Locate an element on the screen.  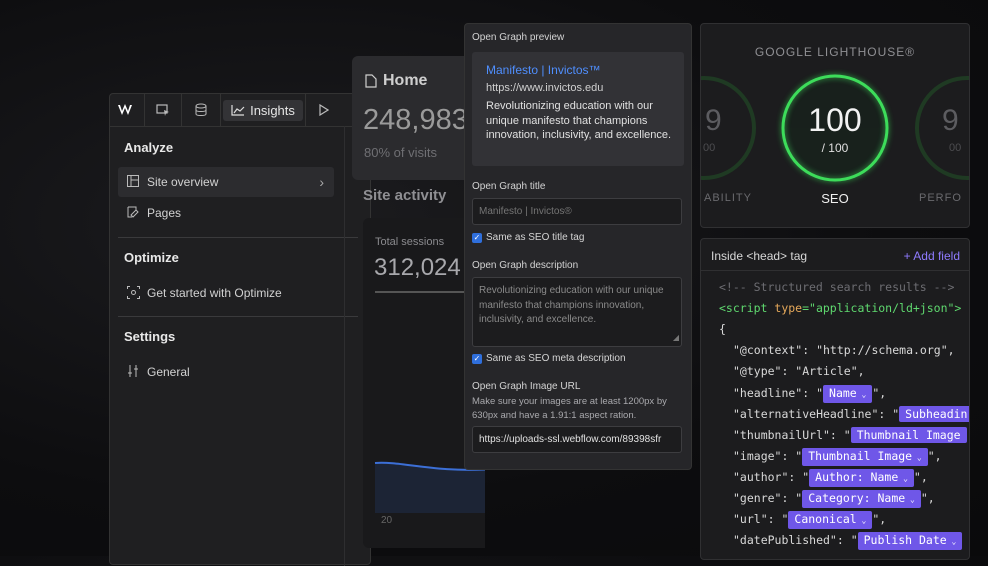
code-line: "genre": " Category: Name ⌄ ", is located at coordinates (834, 499).